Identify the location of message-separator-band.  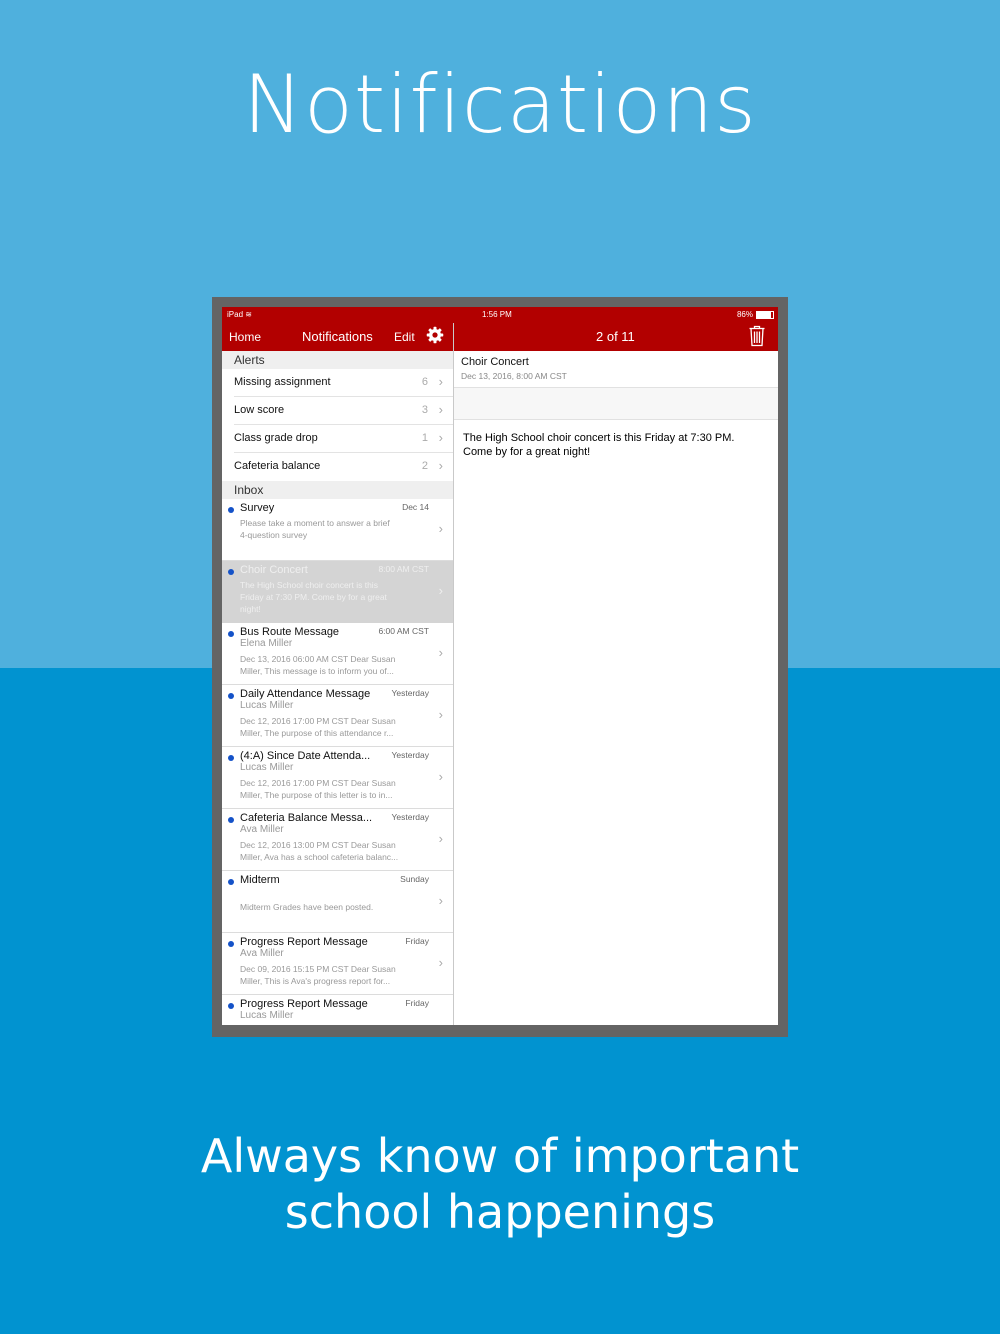
(616, 403).